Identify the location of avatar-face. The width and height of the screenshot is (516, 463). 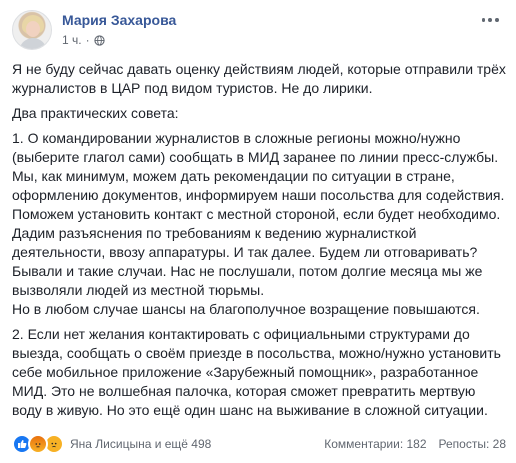
(33, 29).